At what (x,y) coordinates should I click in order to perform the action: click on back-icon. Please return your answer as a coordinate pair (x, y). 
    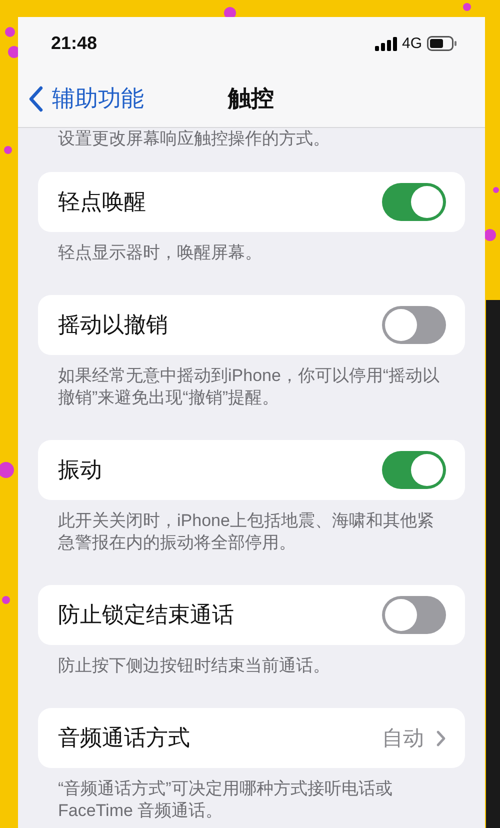
    Looking at the image, I should click on (36, 99).